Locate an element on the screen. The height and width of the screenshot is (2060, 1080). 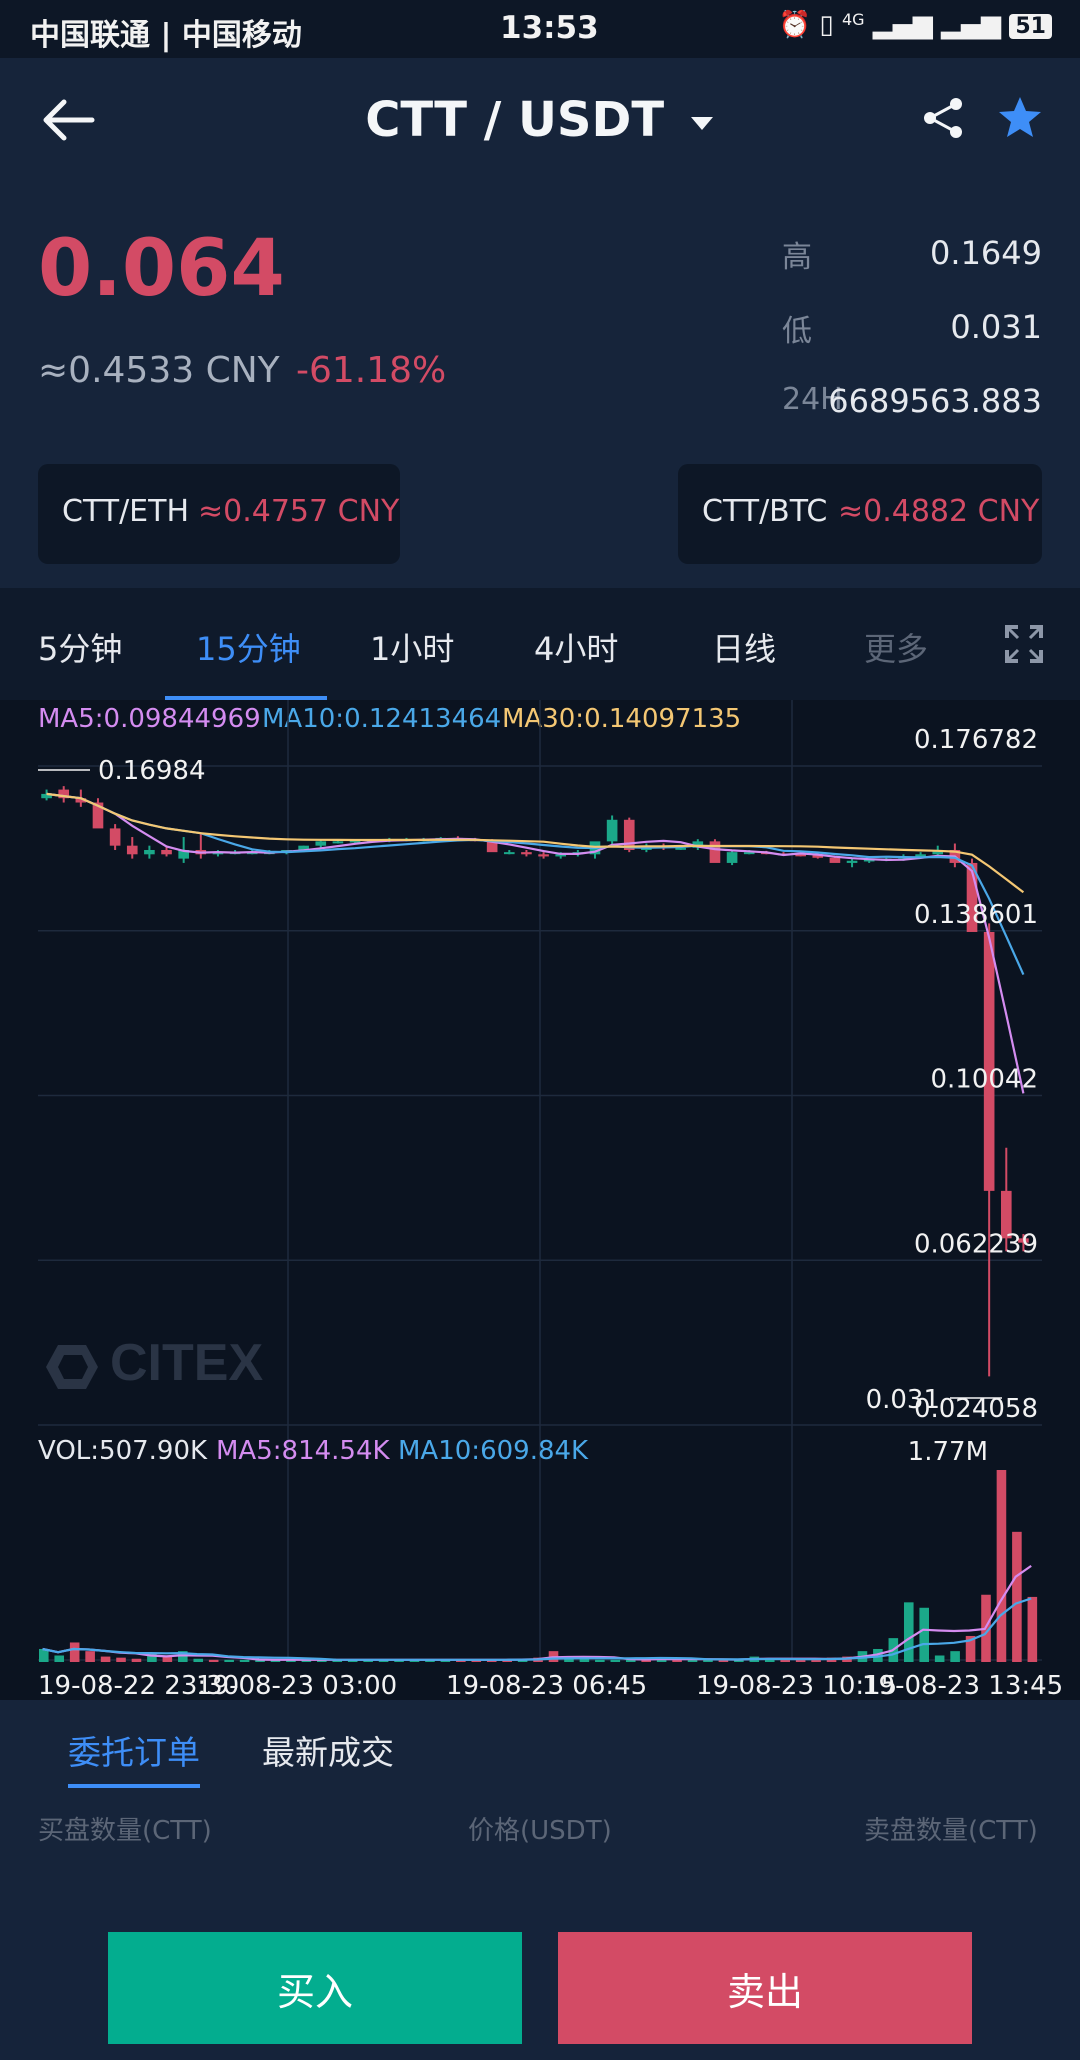
share-icon is located at coordinates (944, 118).